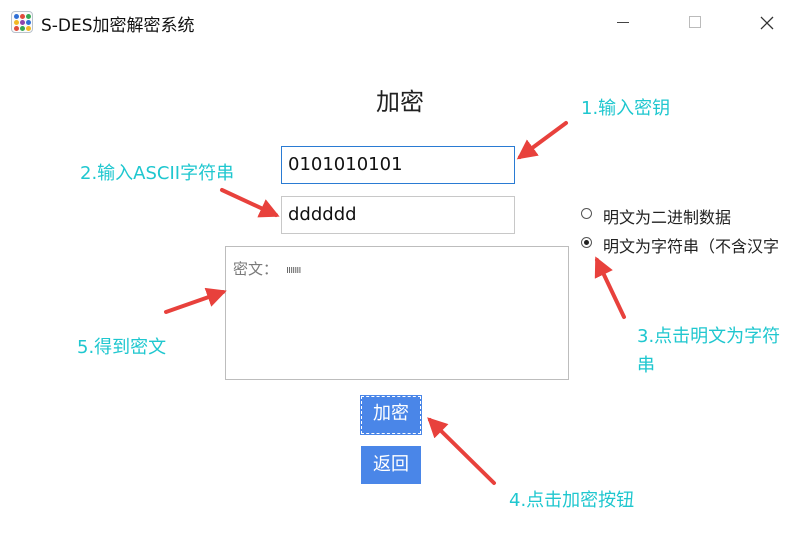  What do you see at coordinates (256, 269) in the screenshot?
I see `ciphertext-label: 密文：` at bounding box center [256, 269].